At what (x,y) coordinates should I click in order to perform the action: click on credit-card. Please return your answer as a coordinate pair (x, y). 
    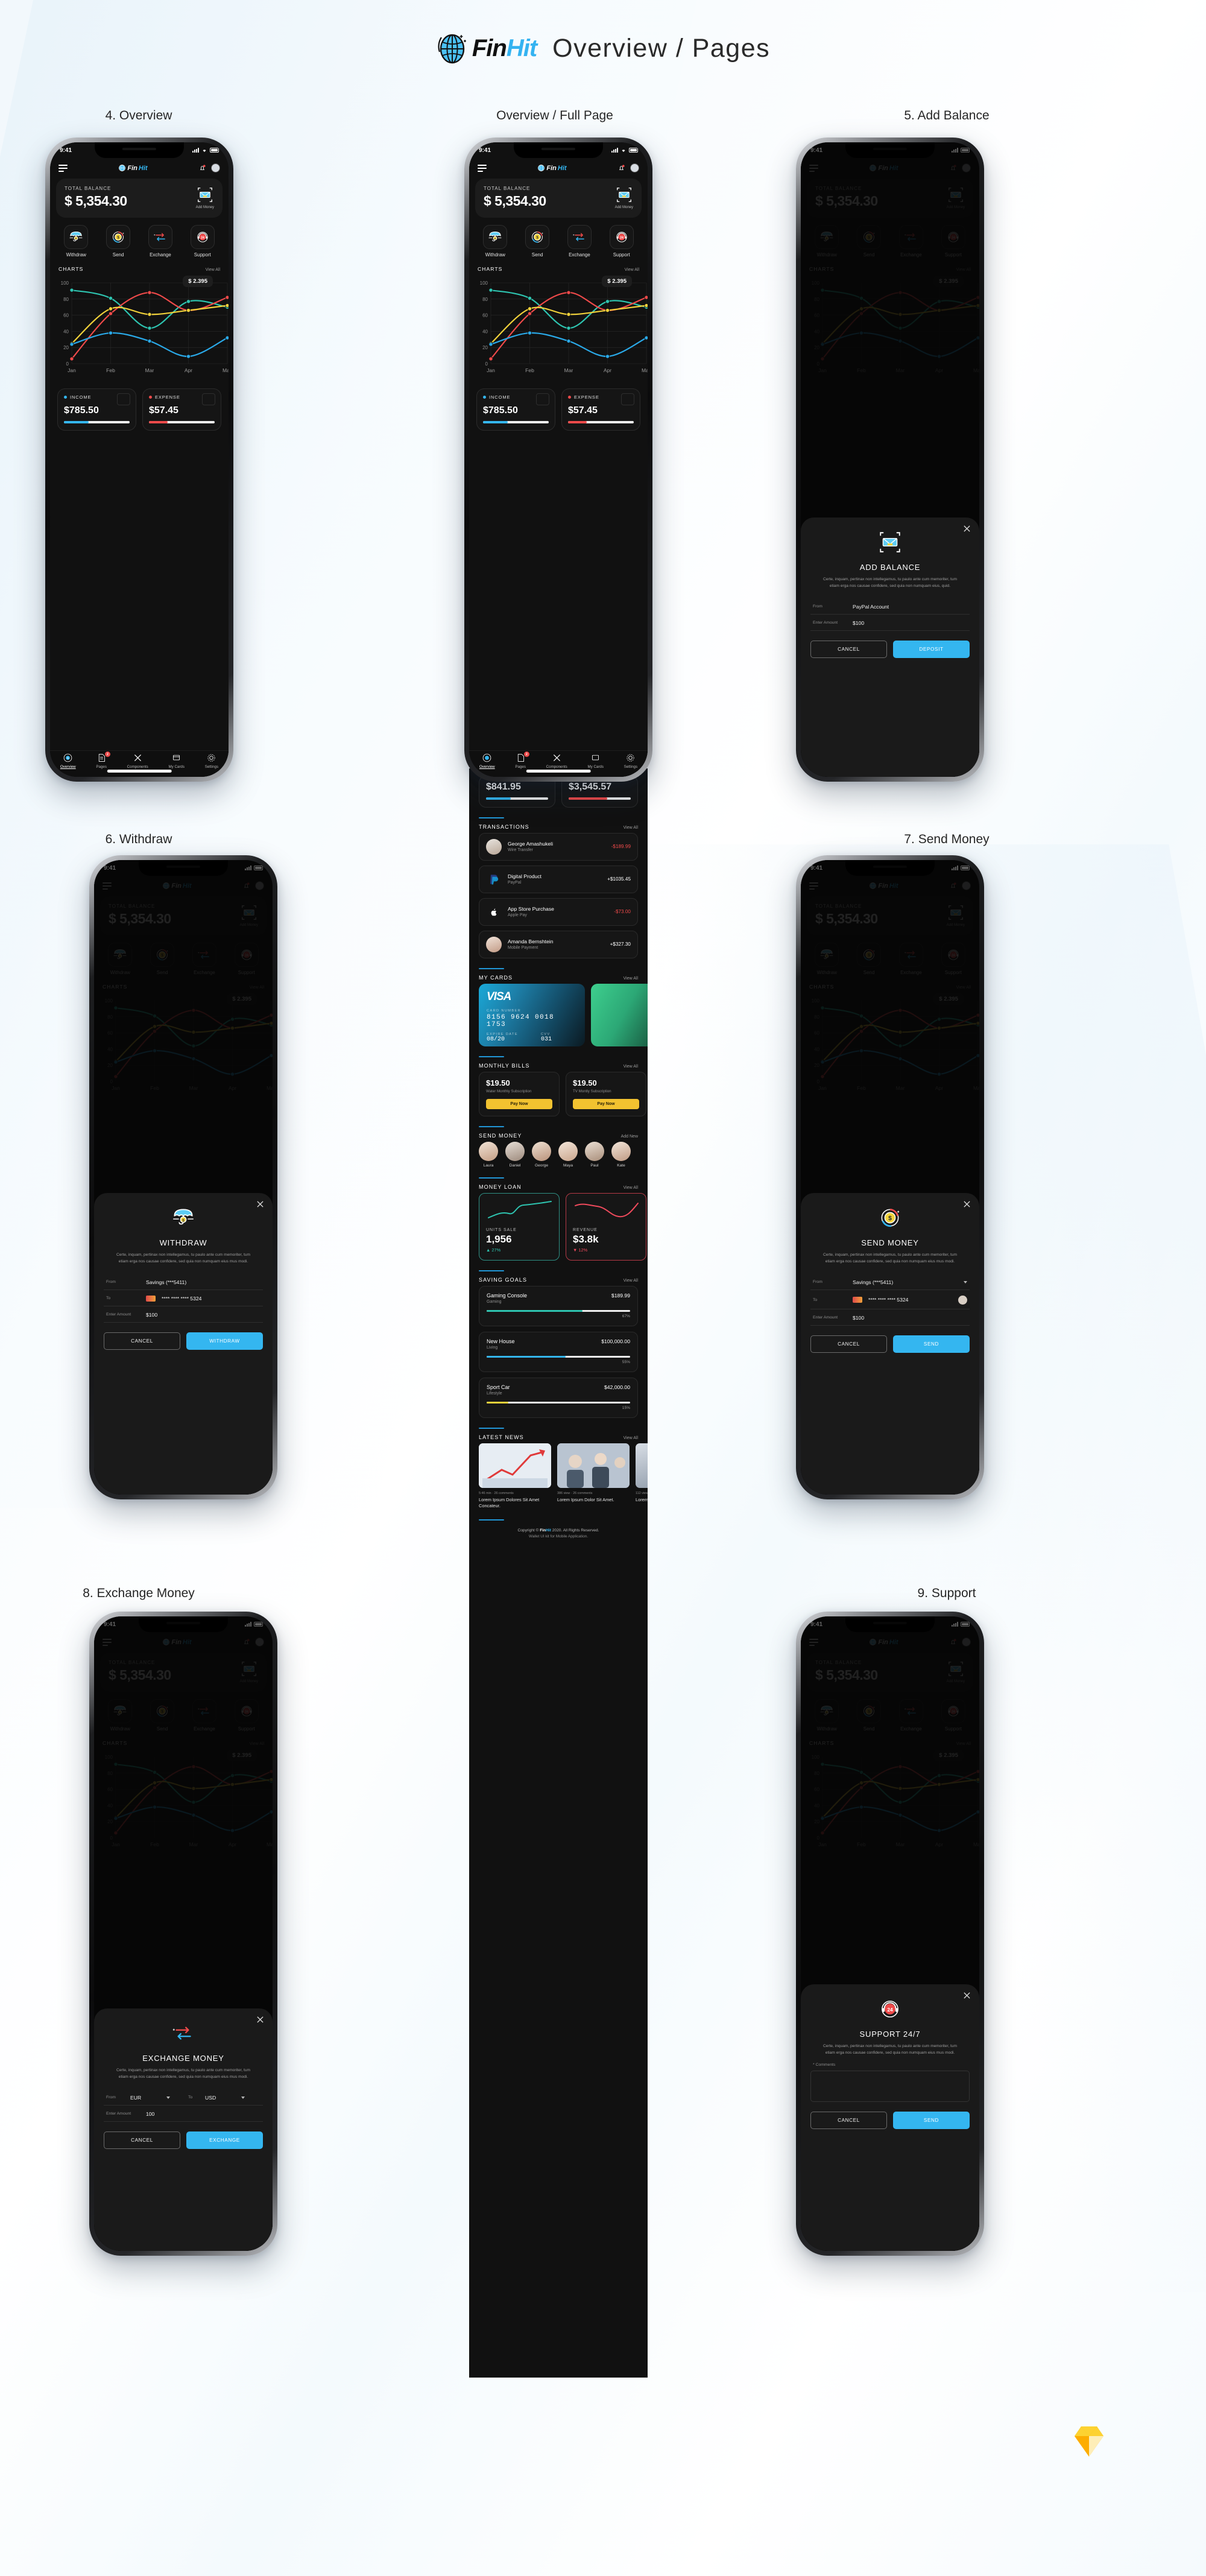
    Looking at the image, I should click on (619, 1015).